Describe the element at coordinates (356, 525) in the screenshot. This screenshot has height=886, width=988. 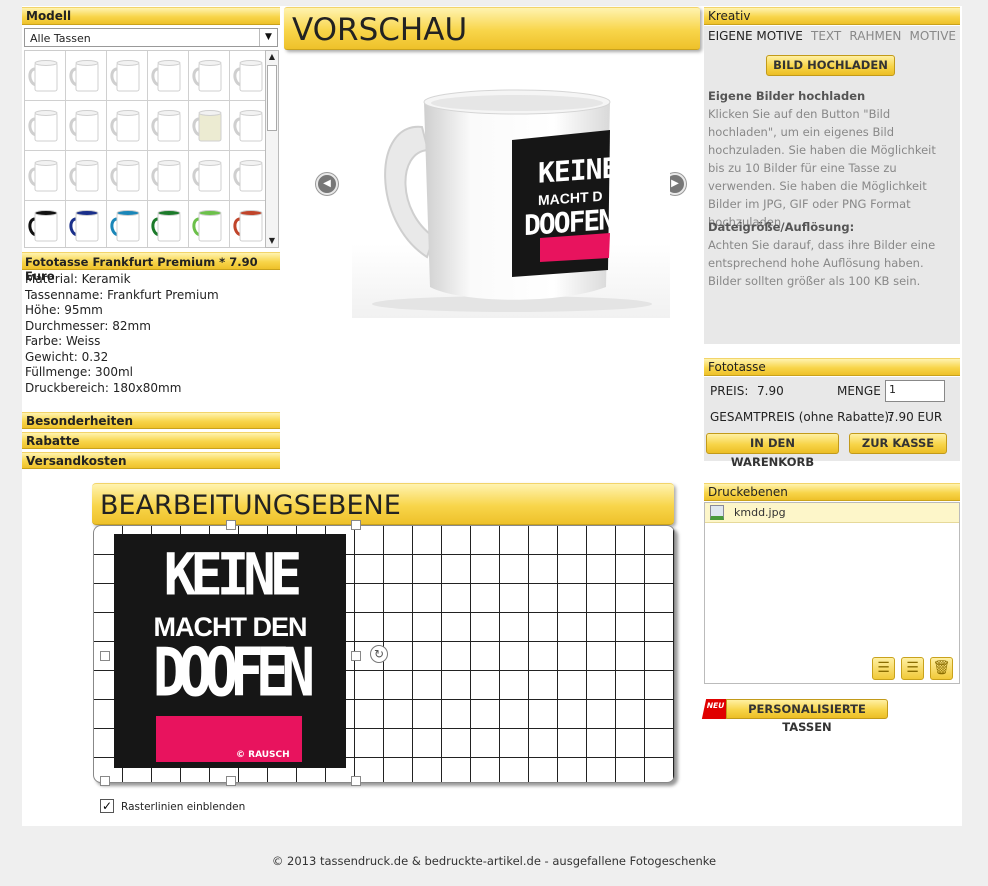
I see `resize-handle-top-right` at that location.